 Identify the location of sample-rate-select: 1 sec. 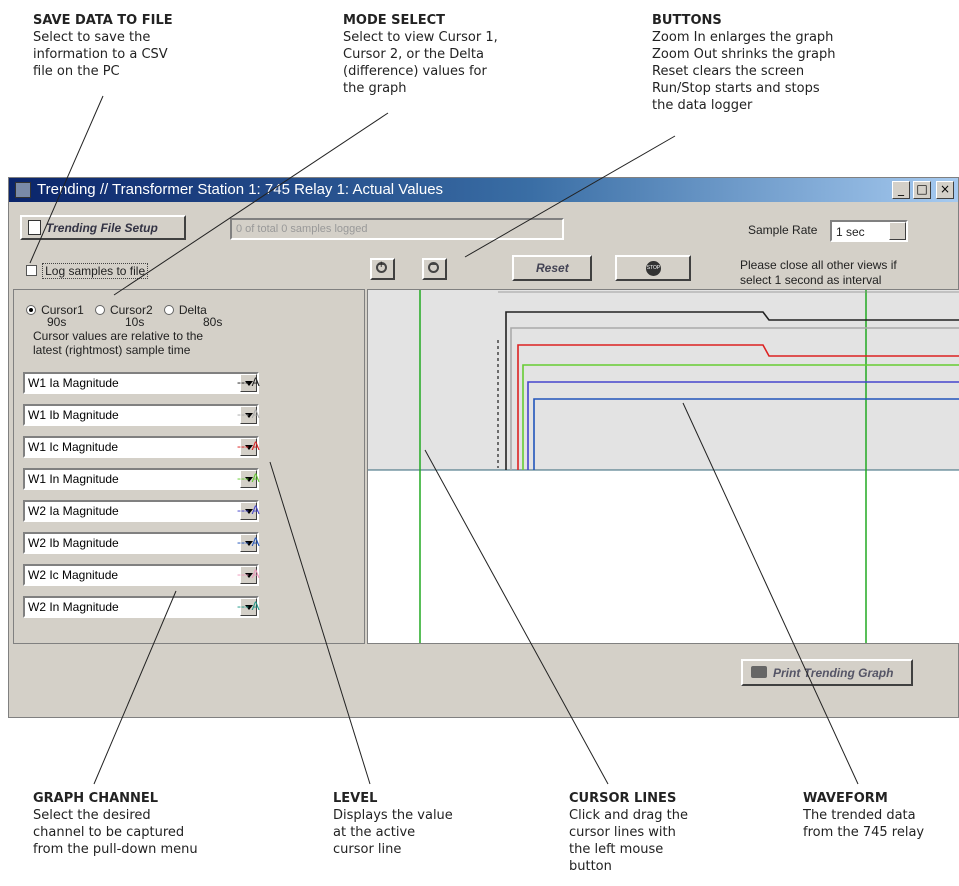
(869, 231).